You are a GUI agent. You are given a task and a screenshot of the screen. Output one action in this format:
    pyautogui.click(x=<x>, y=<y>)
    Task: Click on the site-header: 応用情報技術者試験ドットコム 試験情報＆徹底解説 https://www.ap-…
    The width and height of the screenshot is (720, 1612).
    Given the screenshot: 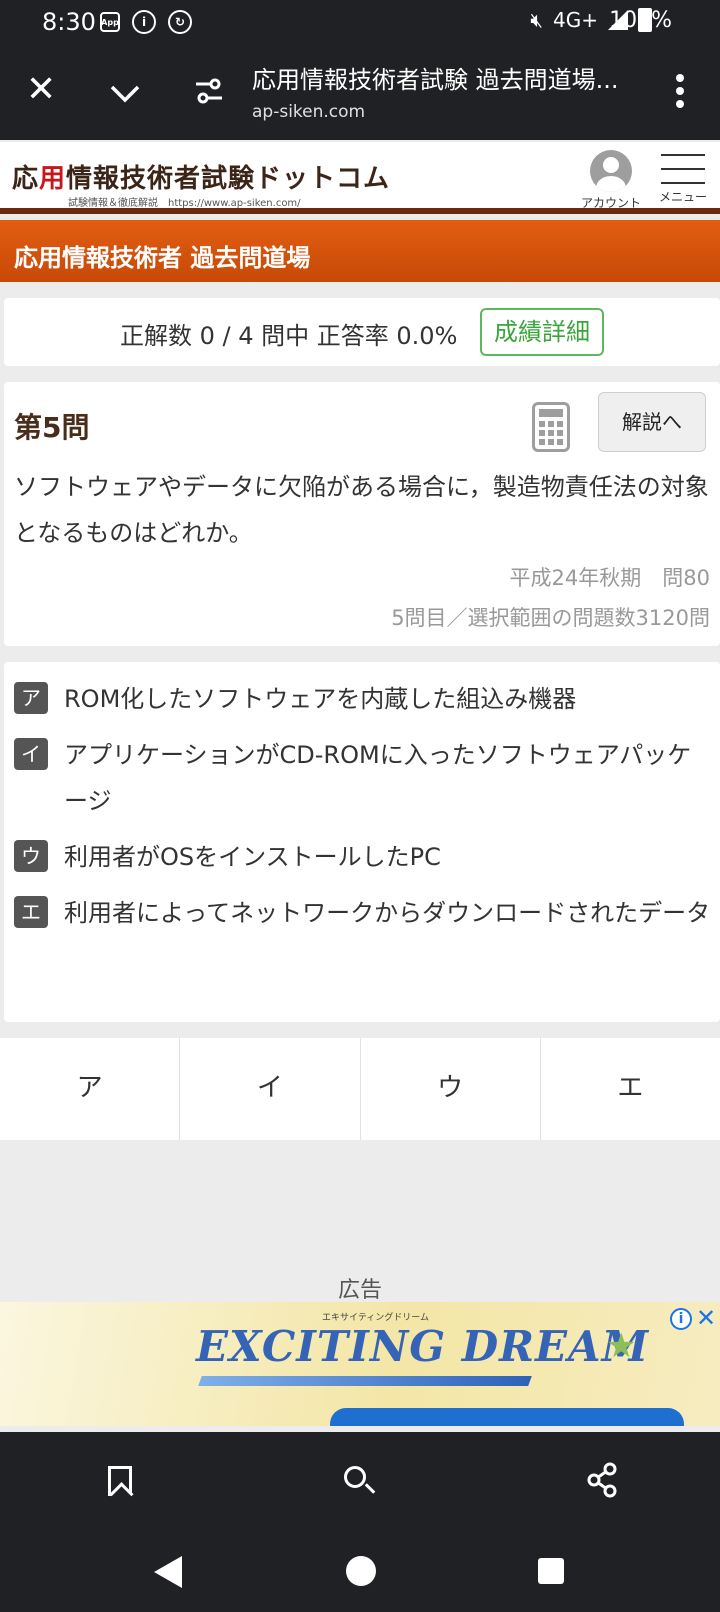 What is the action you would take?
    pyautogui.click(x=360, y=178)
    